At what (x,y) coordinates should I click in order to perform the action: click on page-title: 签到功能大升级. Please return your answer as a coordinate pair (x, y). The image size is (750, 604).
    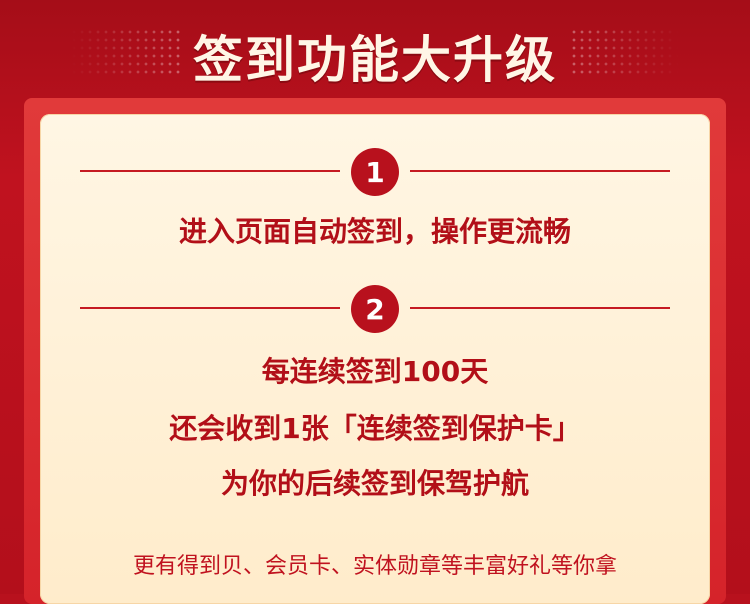
    Looking at the image, I should click on (375, 60).